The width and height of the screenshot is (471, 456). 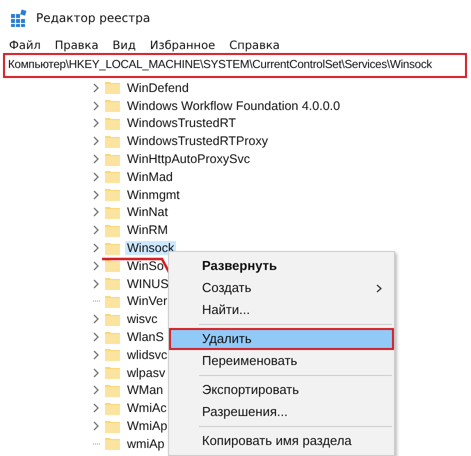 I want to click on tree-item: WindowsTrustedRT, so click(x=181, y=123).